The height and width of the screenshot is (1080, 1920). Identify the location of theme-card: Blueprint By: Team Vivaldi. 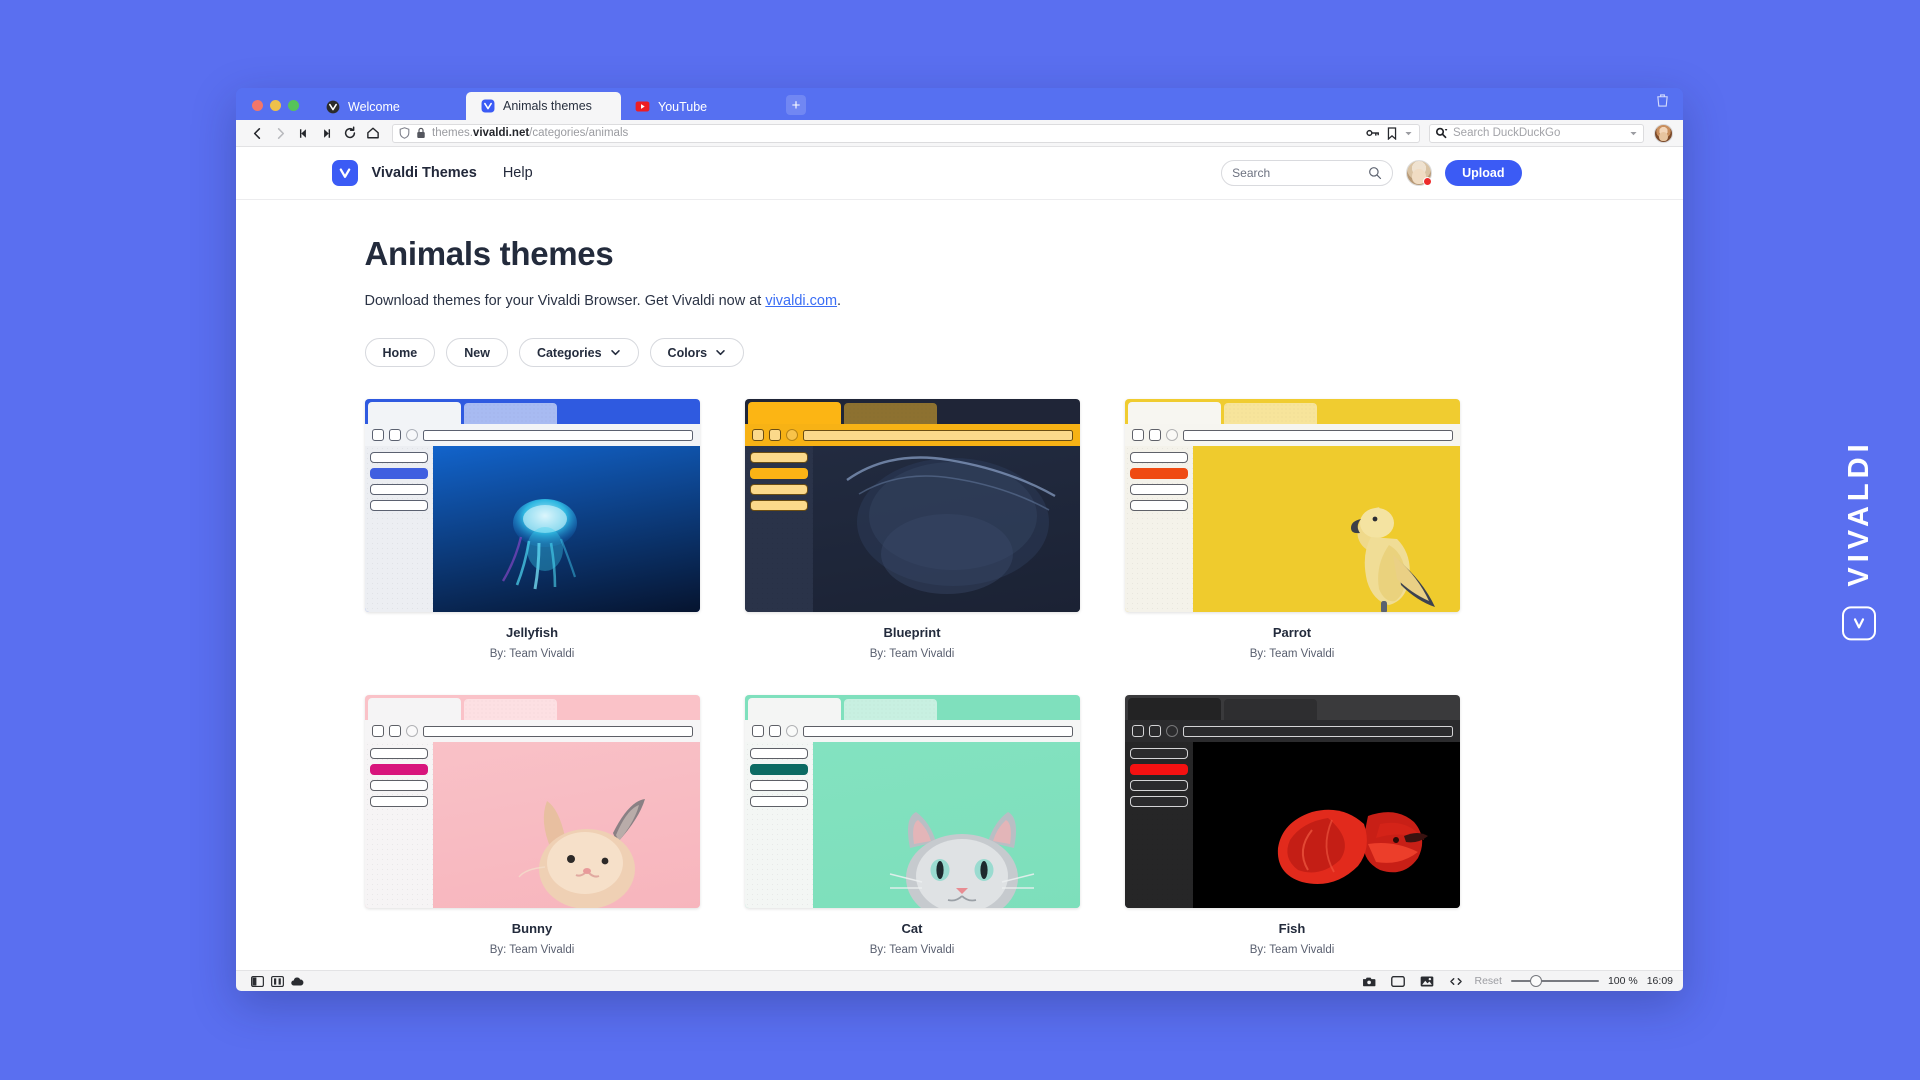
(912, 529).